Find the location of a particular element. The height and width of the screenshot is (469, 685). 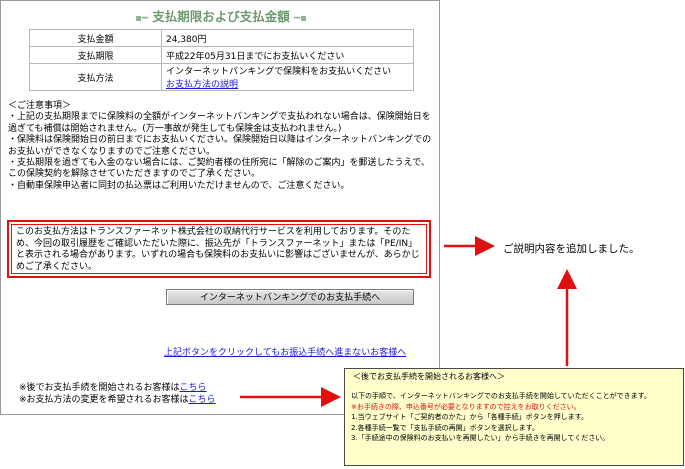

summary-value: インターネットバンキングで保険料をお支払いください is located at coordinates (279, 72).